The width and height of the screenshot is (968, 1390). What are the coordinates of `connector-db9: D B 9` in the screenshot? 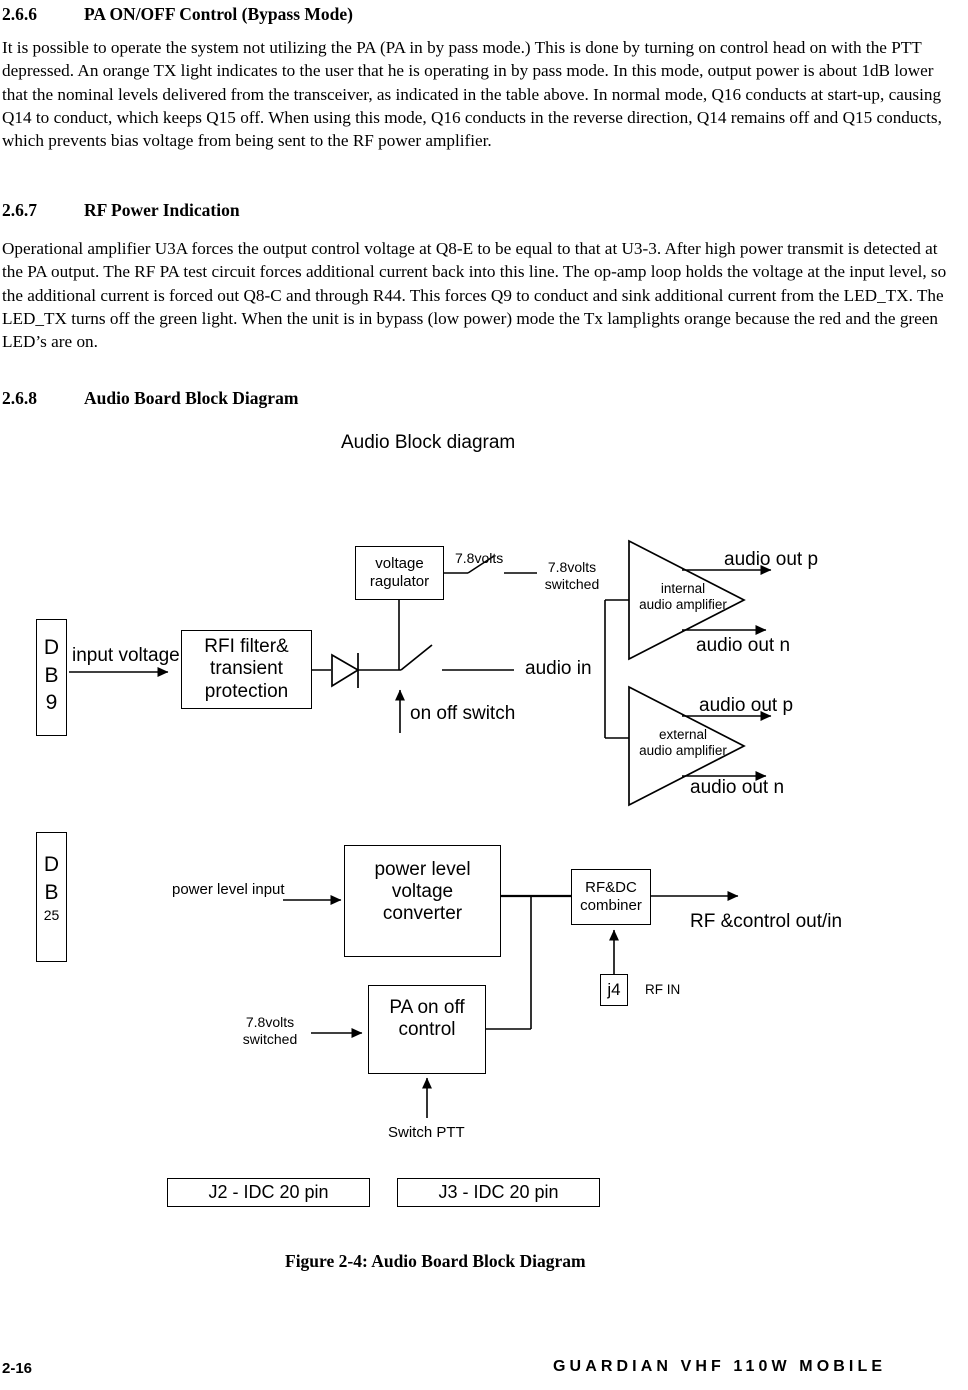 It's located at (51, 677).